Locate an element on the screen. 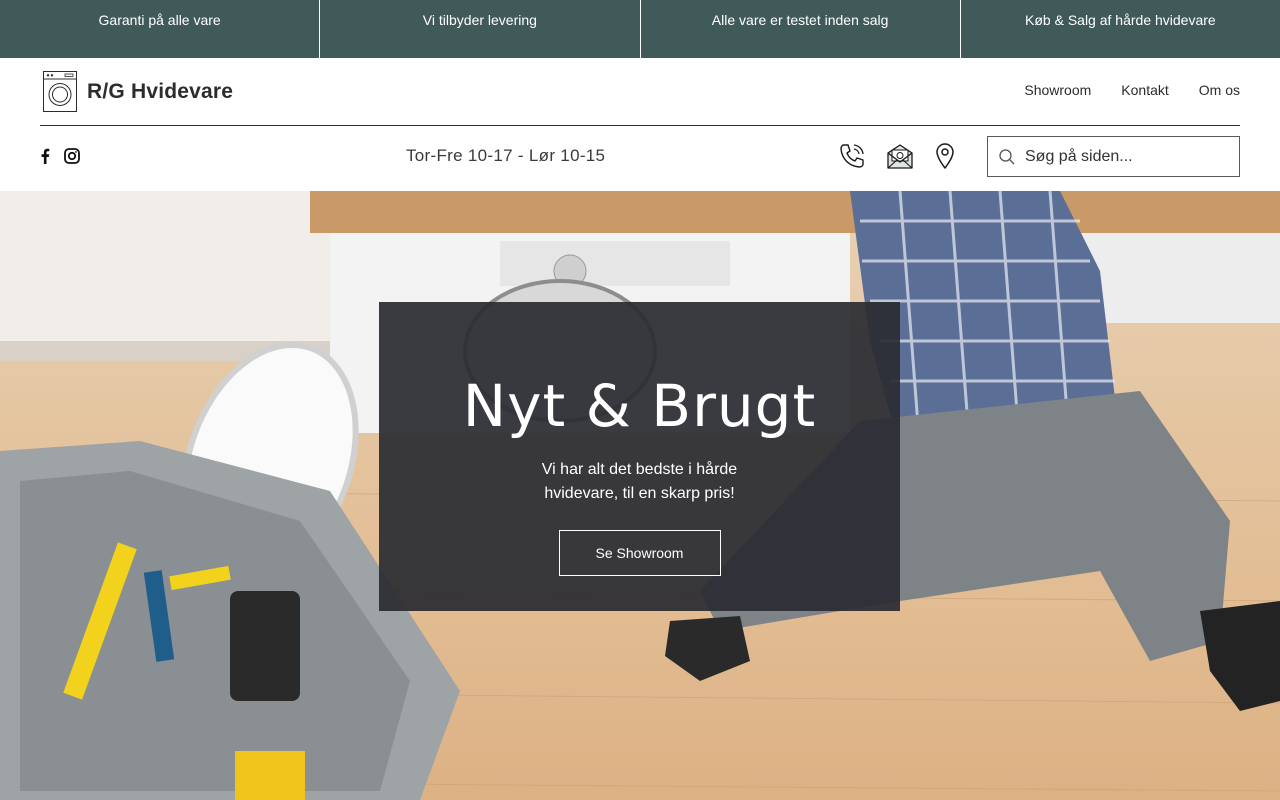  header-divider is located at coordinates (640, 125).